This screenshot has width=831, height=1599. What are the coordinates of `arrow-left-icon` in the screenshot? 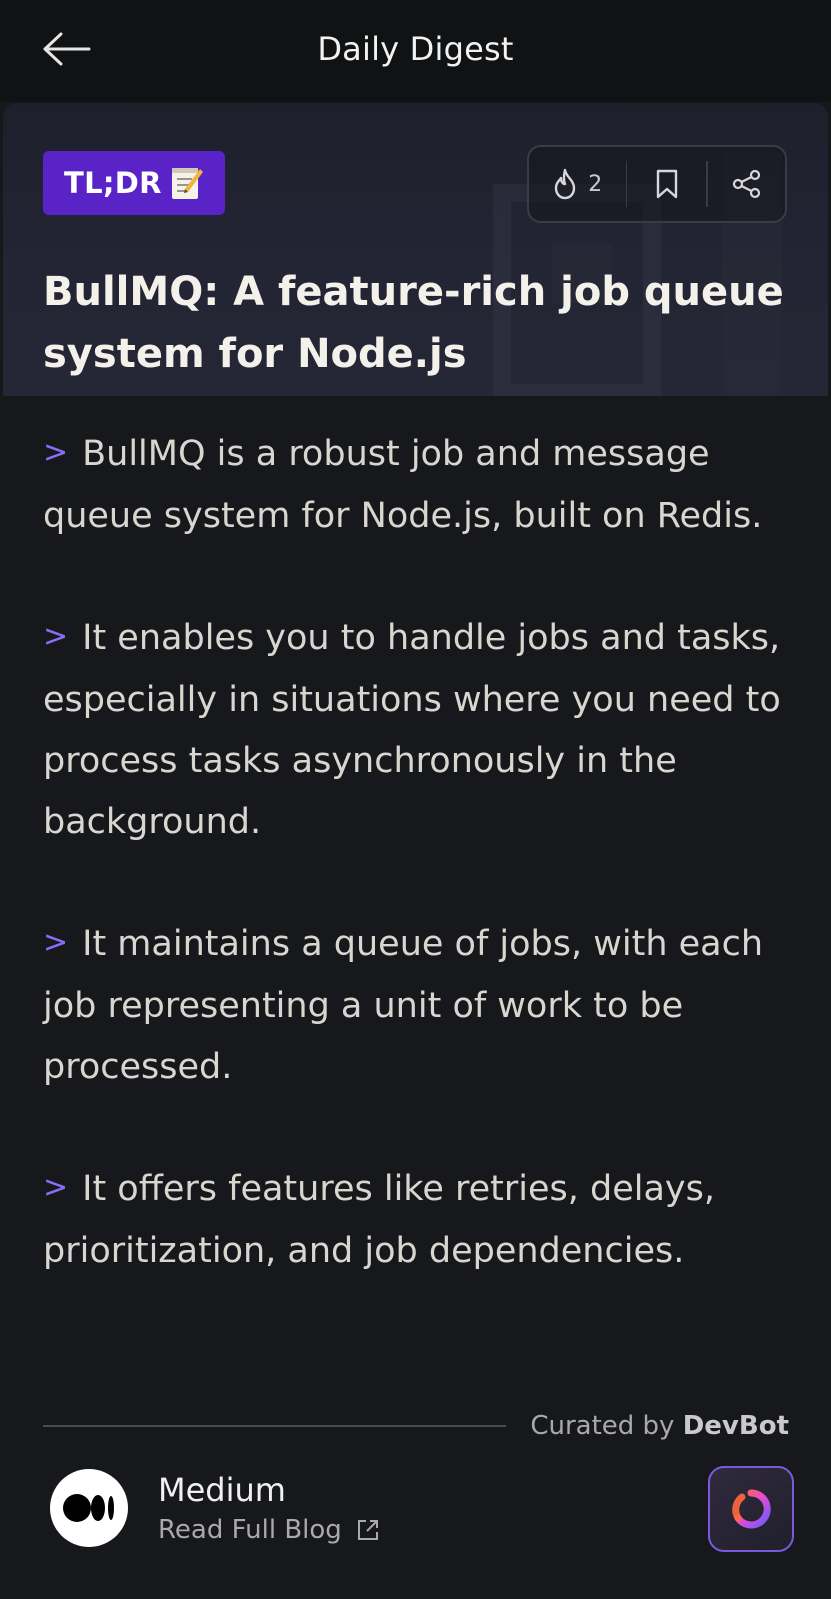 It's located at (67, 49).